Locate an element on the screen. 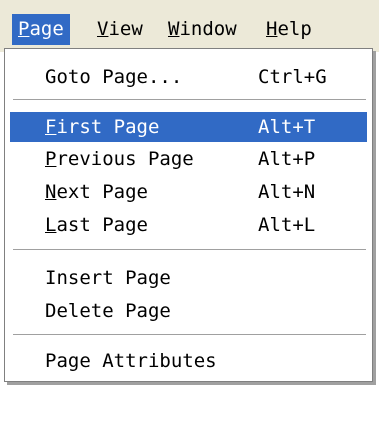 Image resolution: width=379 pixels, height=436 pixels. menu-item-previous-page-text: revious Page is located at coordinates (125, 159).